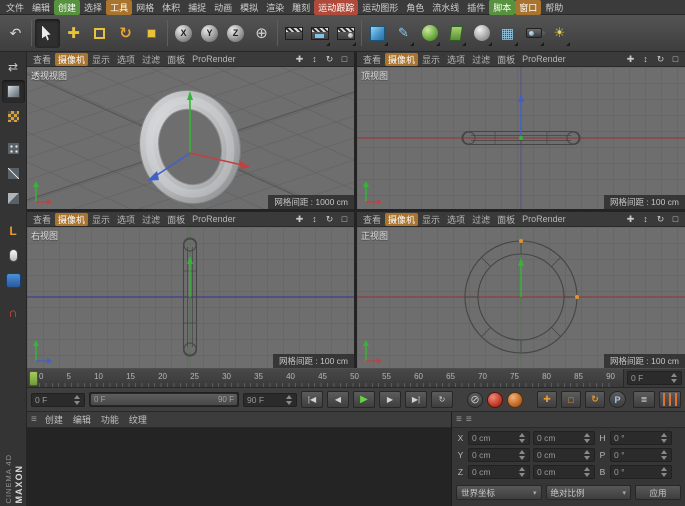  Describe the element at coordinates (13, 312) in the screenshot. I see `magnet-snap-button: ∩` at that location.